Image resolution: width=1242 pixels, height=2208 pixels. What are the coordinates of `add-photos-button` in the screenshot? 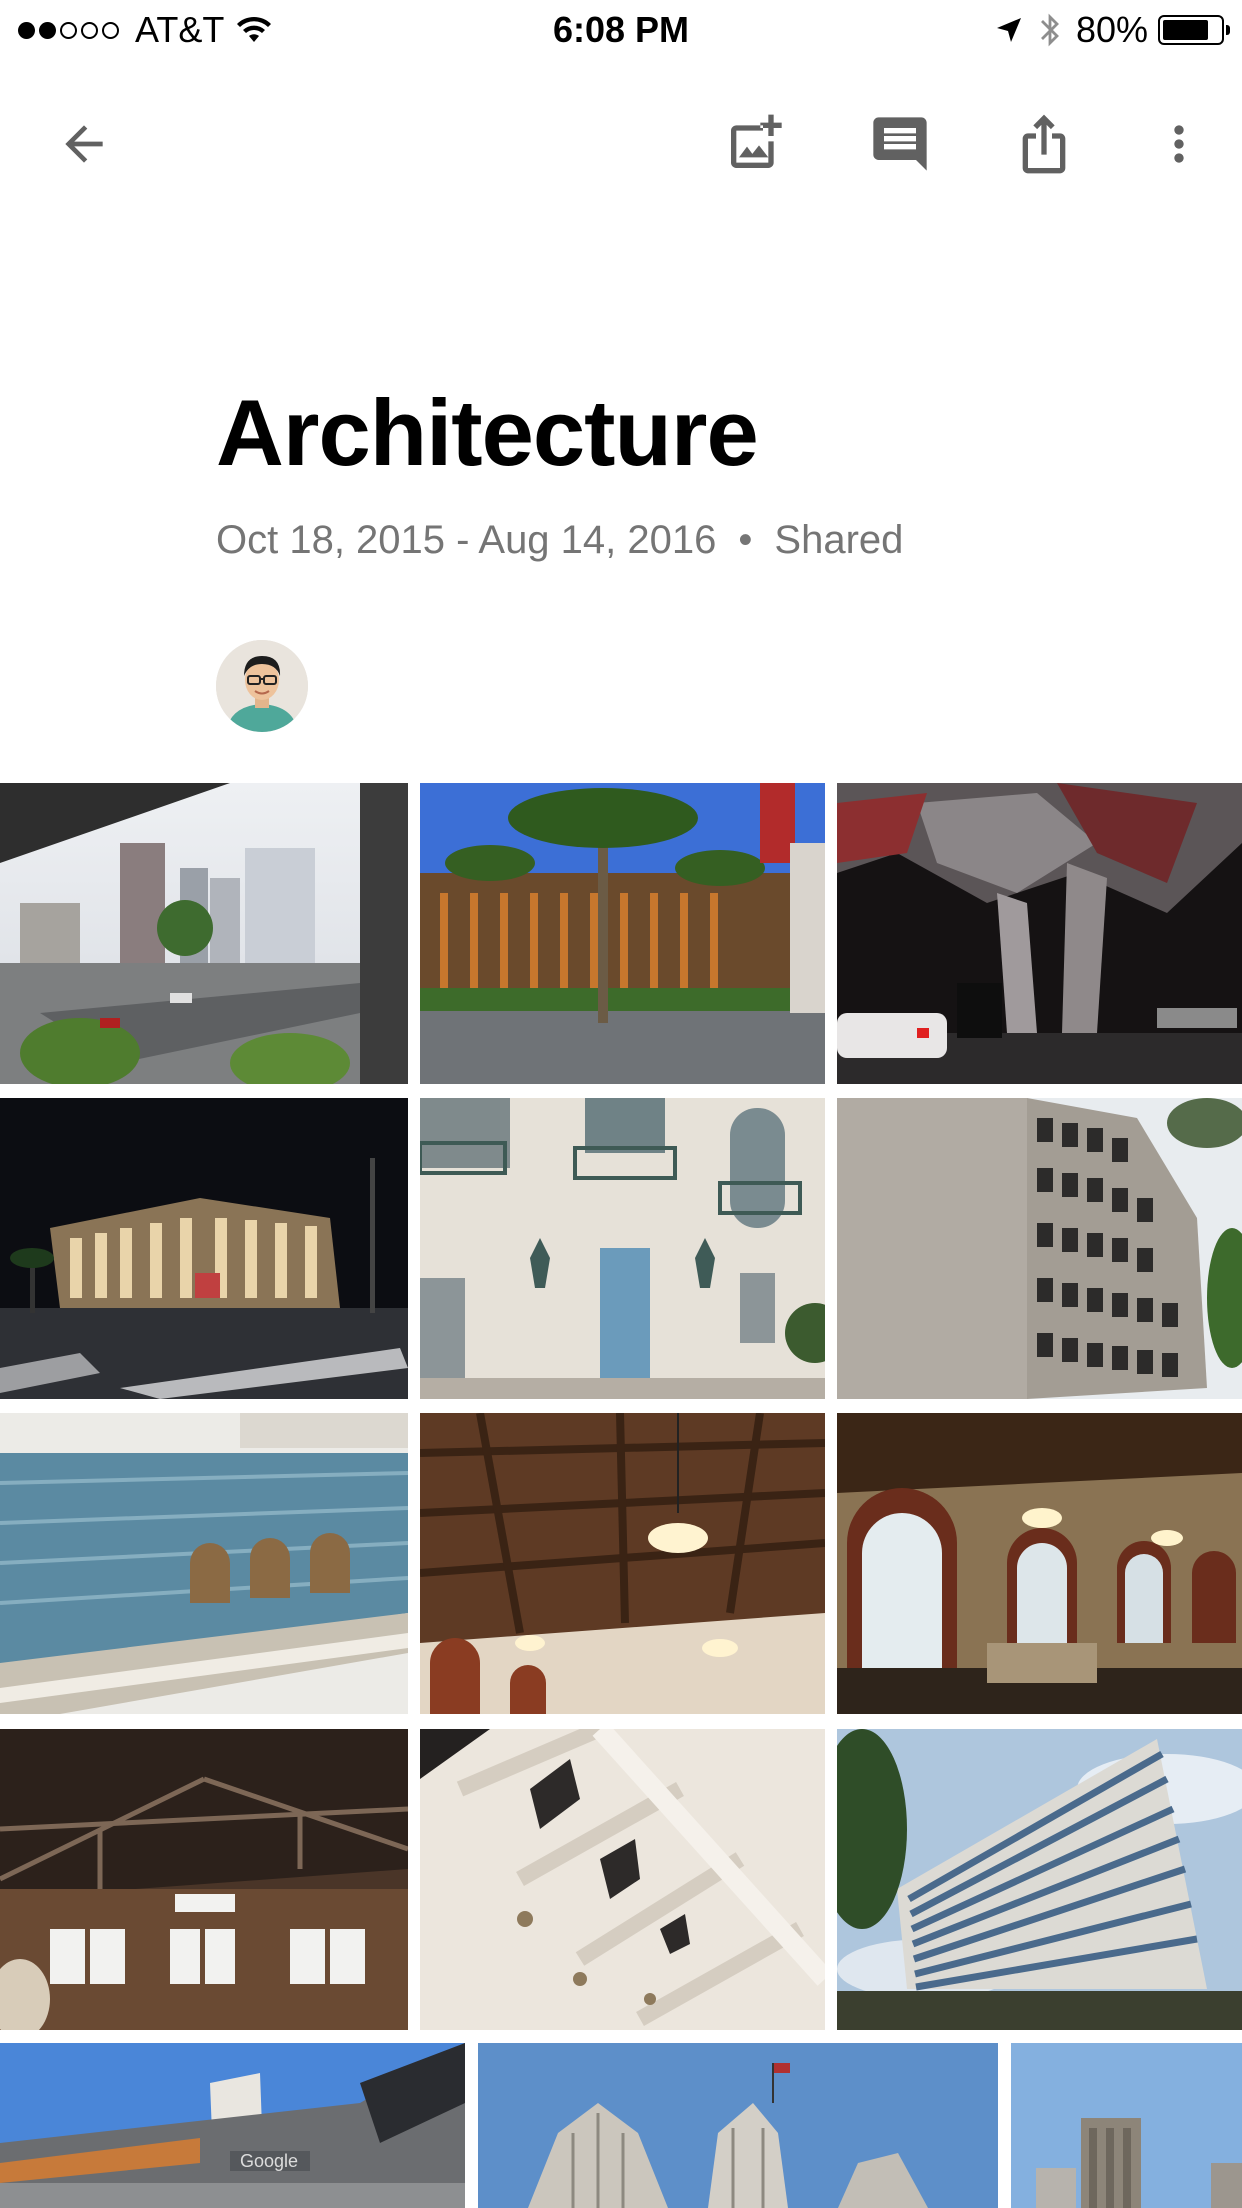 It's located at (755, 144).